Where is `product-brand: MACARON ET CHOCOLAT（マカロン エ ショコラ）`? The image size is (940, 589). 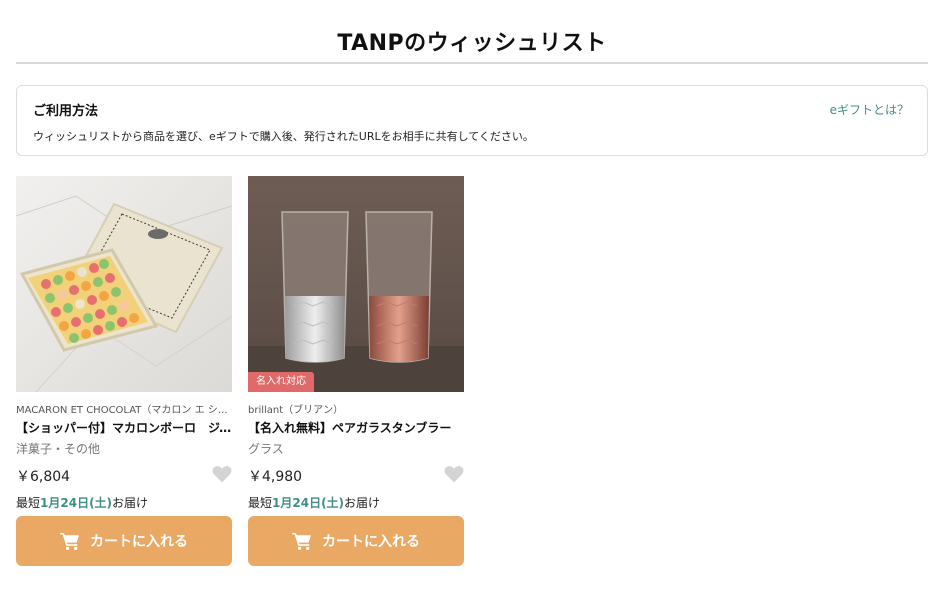
product-brand: MACARON ET CHOCOLAT（マカロン エ ショコラ） is located at coordinates (124, 408).